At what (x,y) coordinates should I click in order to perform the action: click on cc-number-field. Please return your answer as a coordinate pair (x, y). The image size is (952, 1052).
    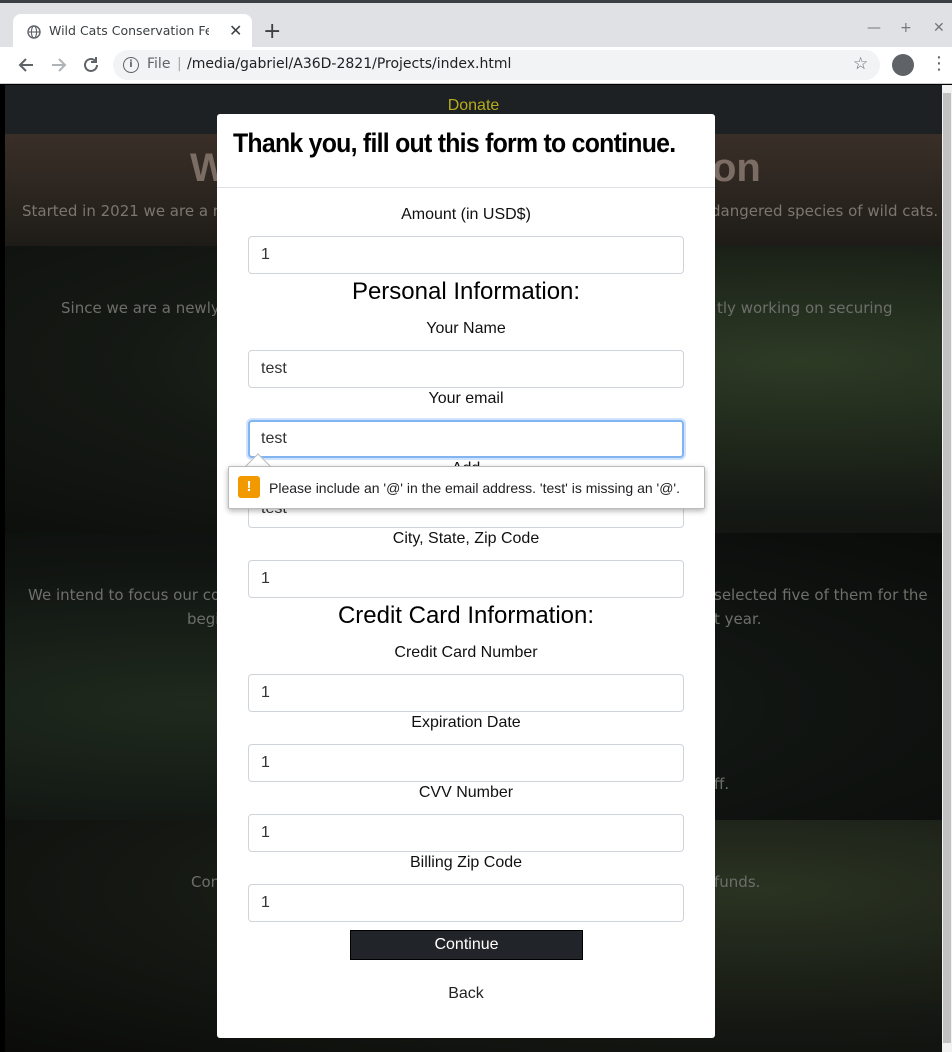
    Looking at the image, I should click on (466, 693).